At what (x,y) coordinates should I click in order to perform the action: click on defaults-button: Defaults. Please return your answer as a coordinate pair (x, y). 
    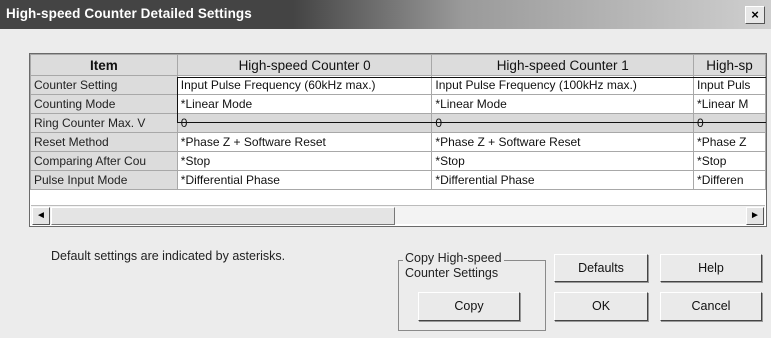
    Looking at the image, I should click on (601, 268).